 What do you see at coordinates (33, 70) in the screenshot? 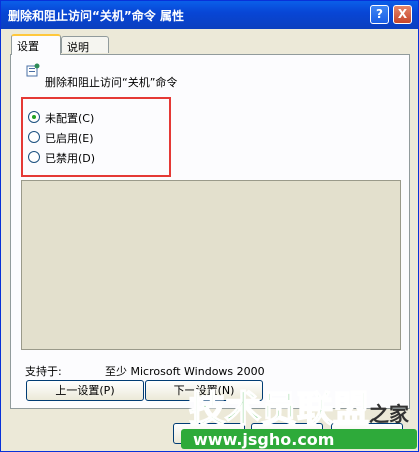
I see `policy-icon` at bounding box center [33, 70].